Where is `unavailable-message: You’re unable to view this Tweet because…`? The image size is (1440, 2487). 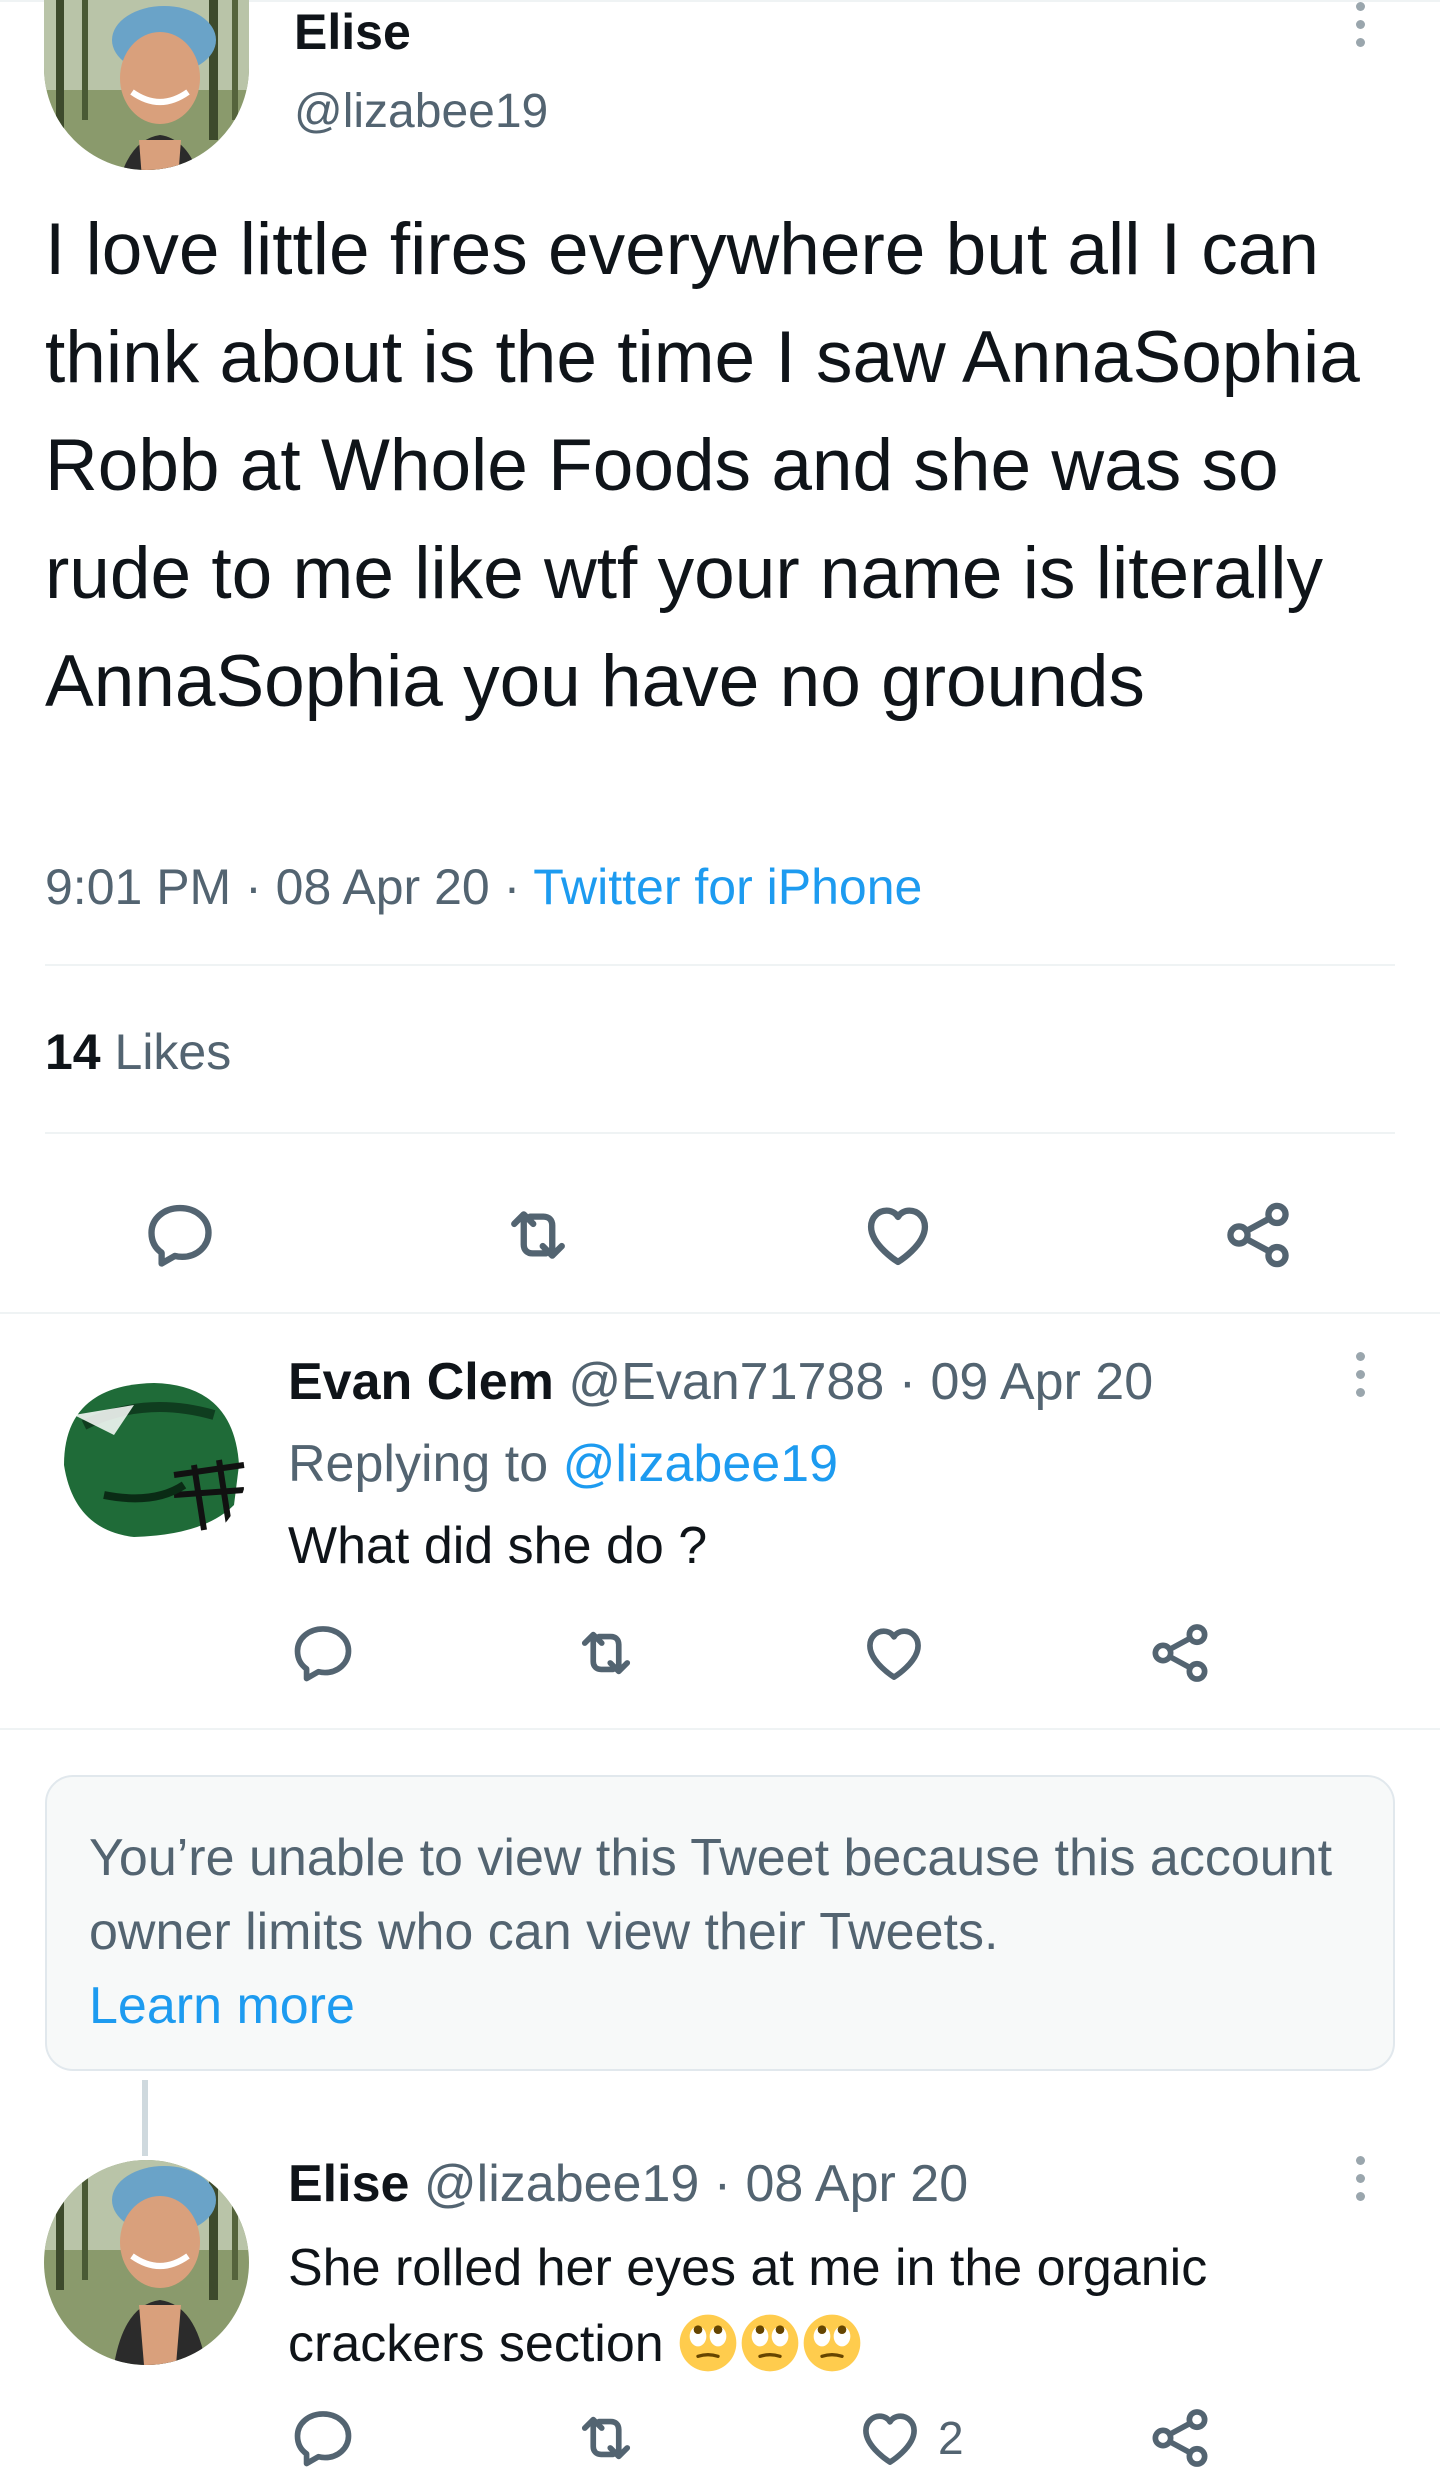 unavailable-message: You’re unable to view this Tweet because… is located at coordinates (711, 1895).